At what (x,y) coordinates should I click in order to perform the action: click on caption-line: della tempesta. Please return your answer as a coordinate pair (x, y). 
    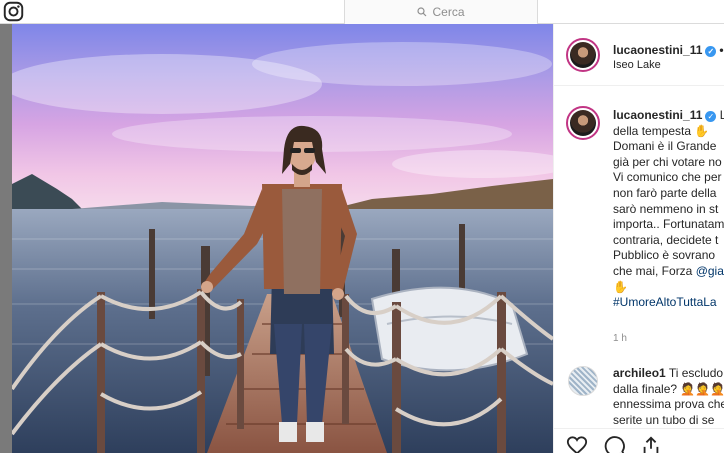
    Looking at the image, I should click on (652, 130).